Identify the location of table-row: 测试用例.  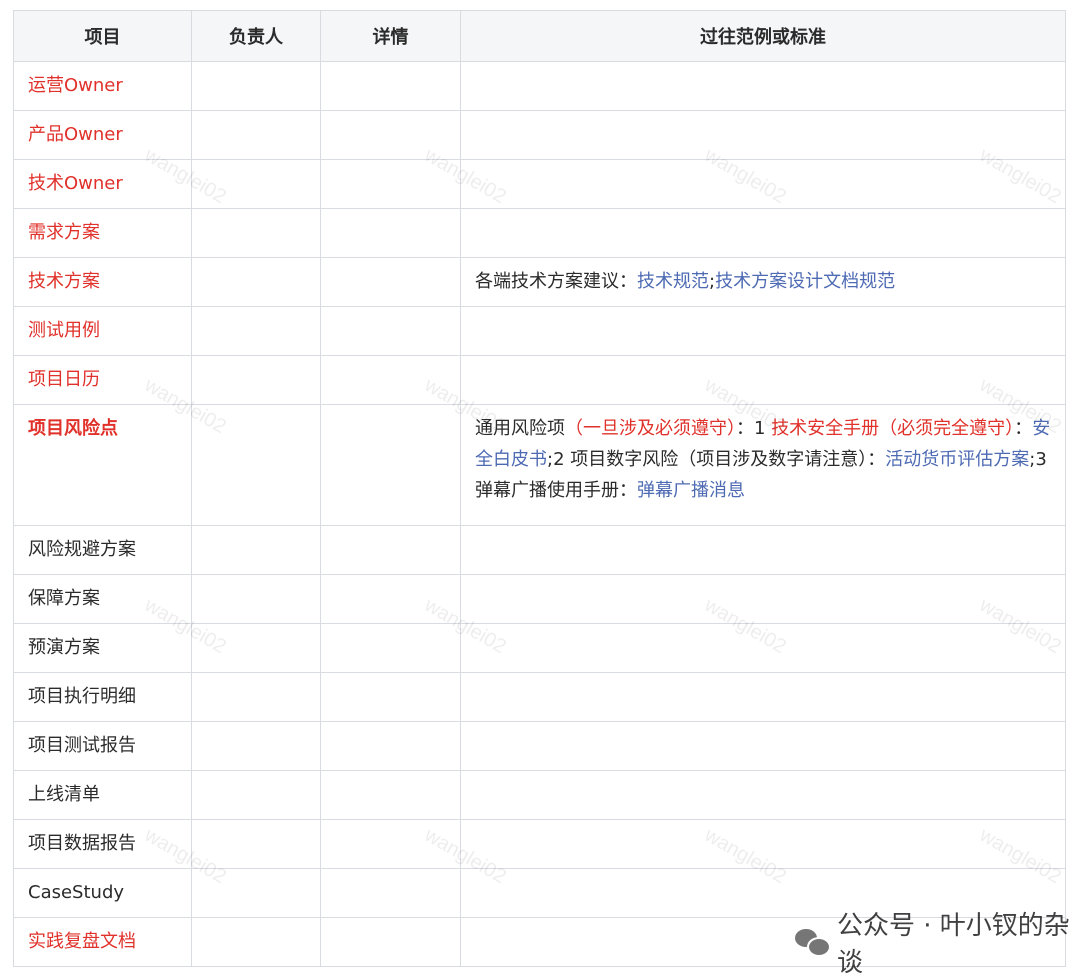
(540, 331).